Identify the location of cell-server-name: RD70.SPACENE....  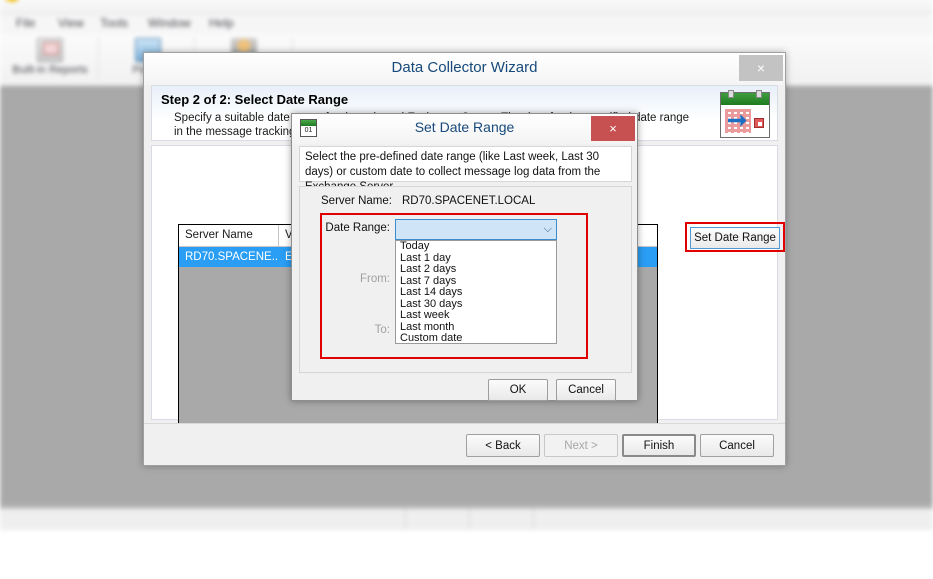
(232, 257).